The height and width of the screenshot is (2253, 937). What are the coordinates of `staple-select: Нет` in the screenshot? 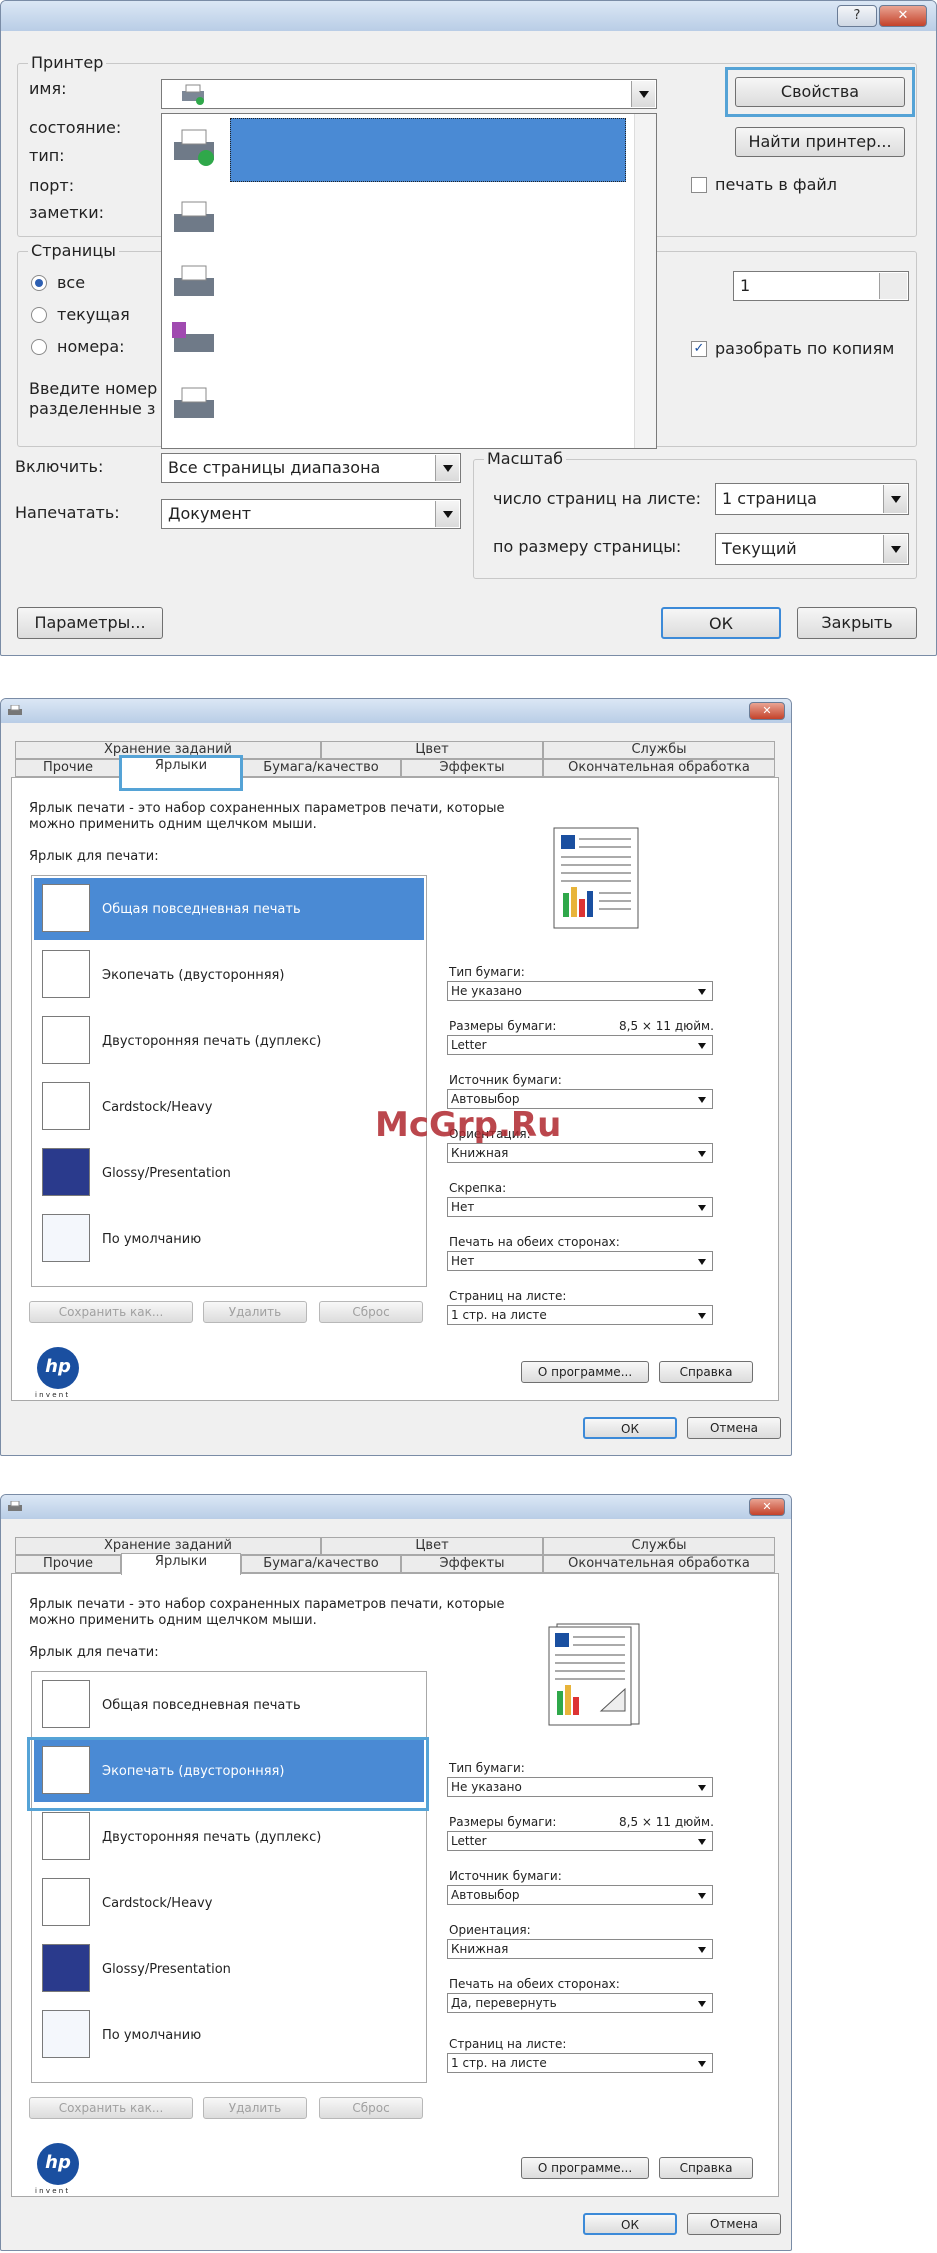 It's located at (580, 1207).